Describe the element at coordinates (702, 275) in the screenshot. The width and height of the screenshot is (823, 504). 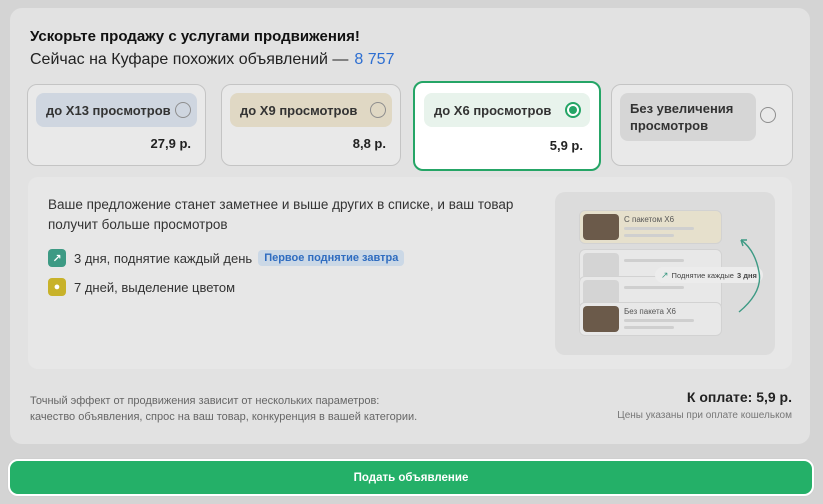
I see `ticker-text: Поднятие каждые` at that location.